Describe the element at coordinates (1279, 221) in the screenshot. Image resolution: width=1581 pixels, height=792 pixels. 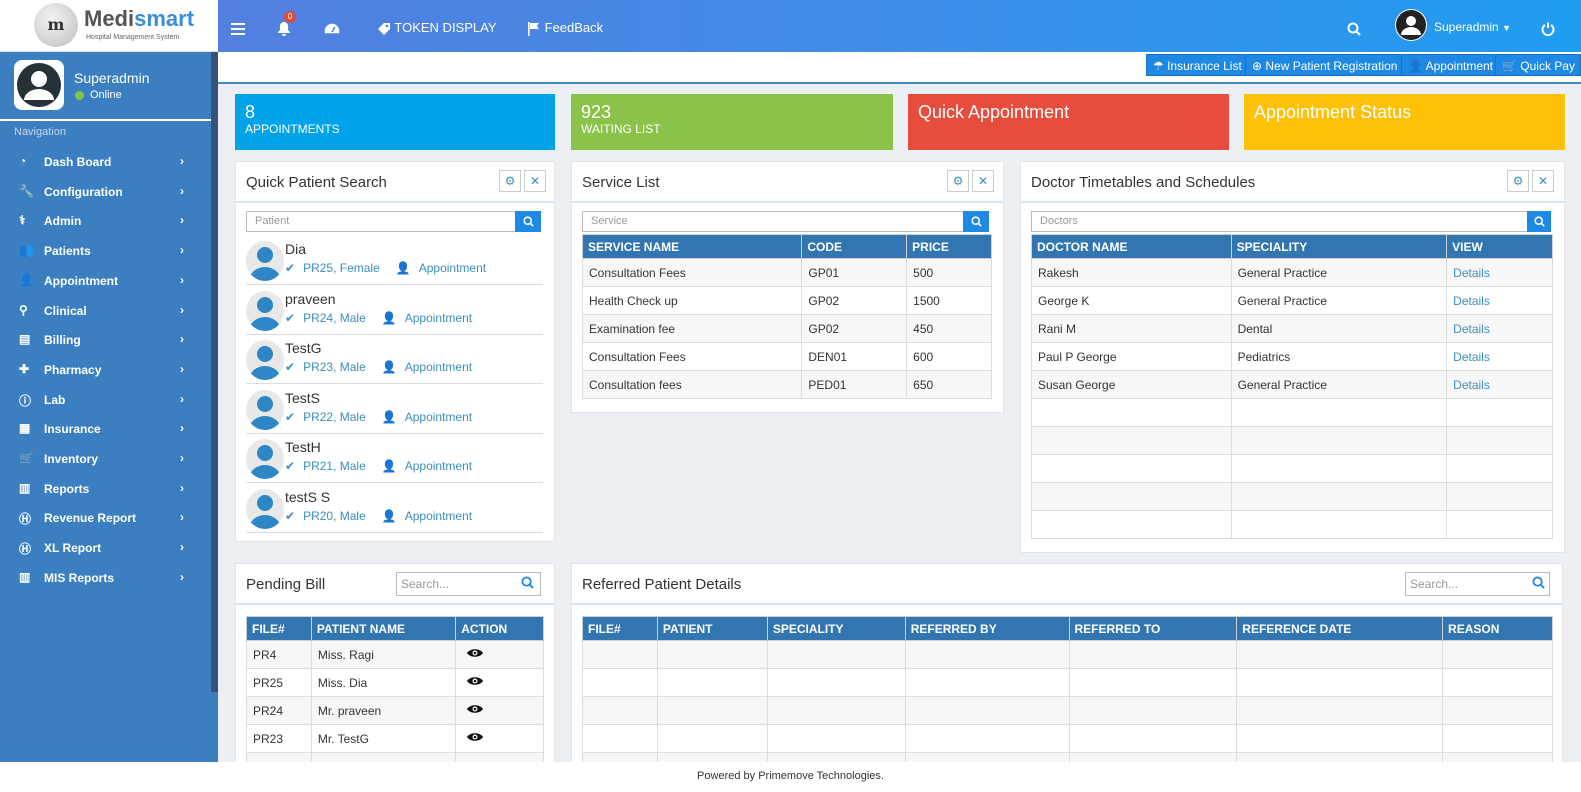
I see `doctor-search-input: Doctors` at that location.